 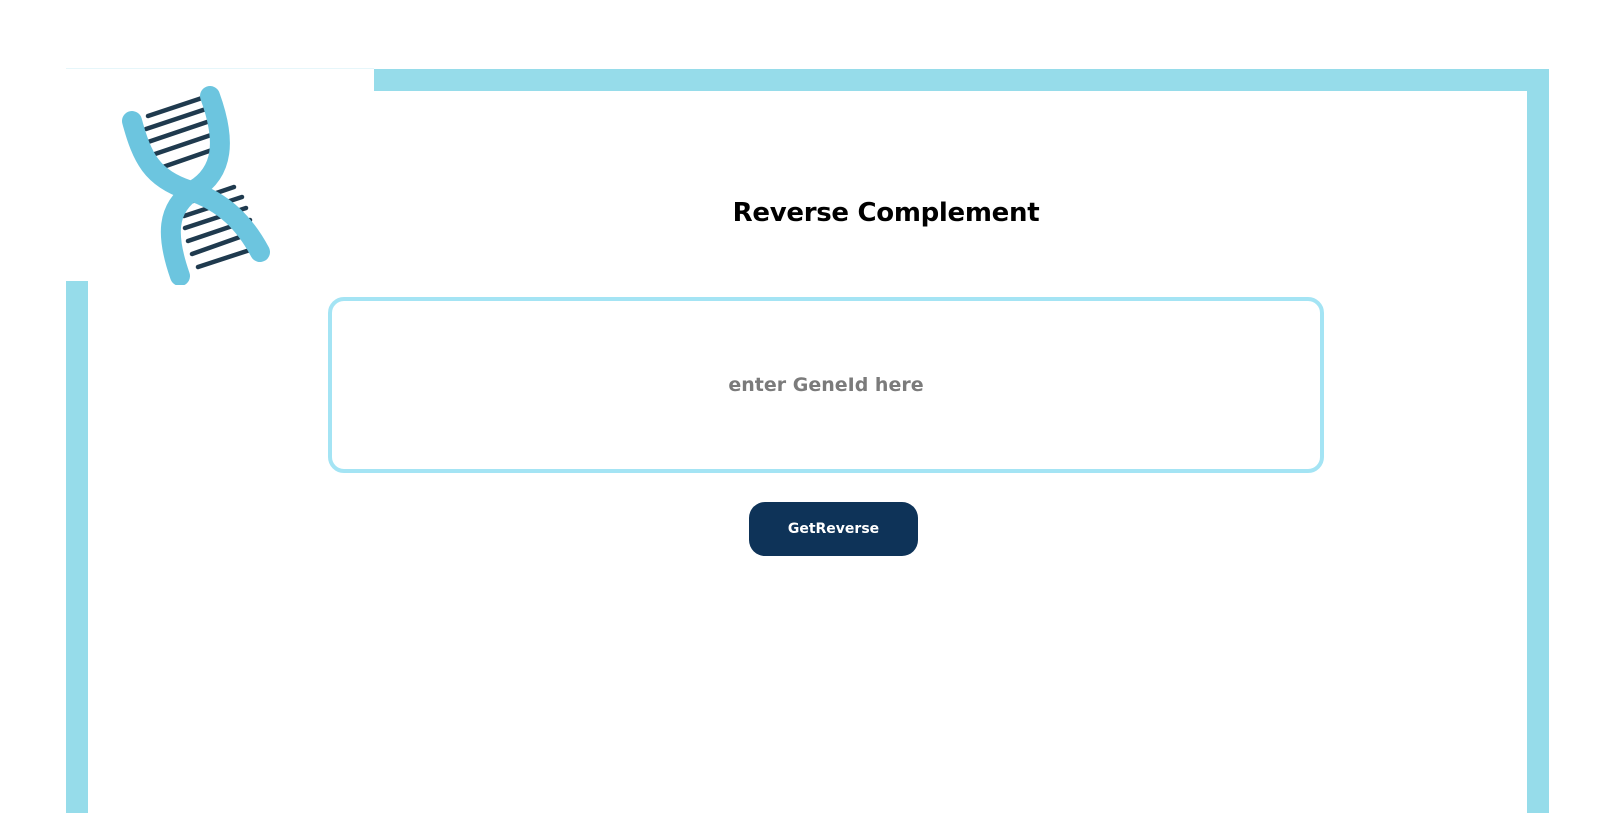 I want to click on dna-icon, so click(x=196, y=185).